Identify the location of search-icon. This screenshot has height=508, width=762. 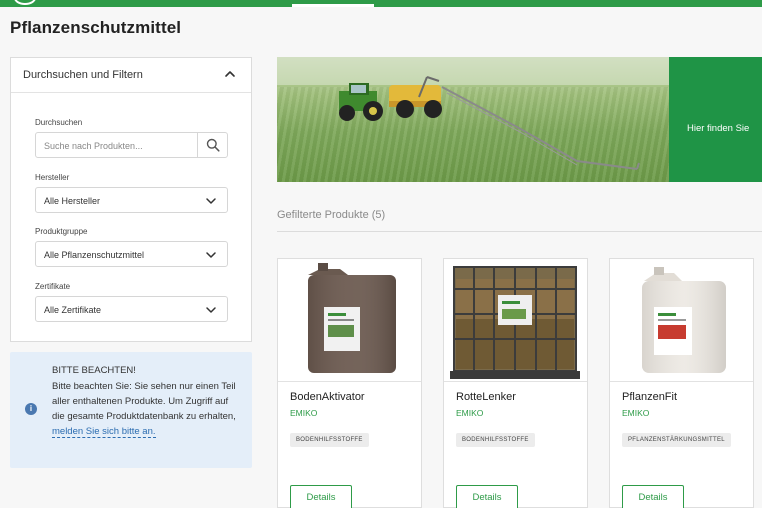
(213, 145).